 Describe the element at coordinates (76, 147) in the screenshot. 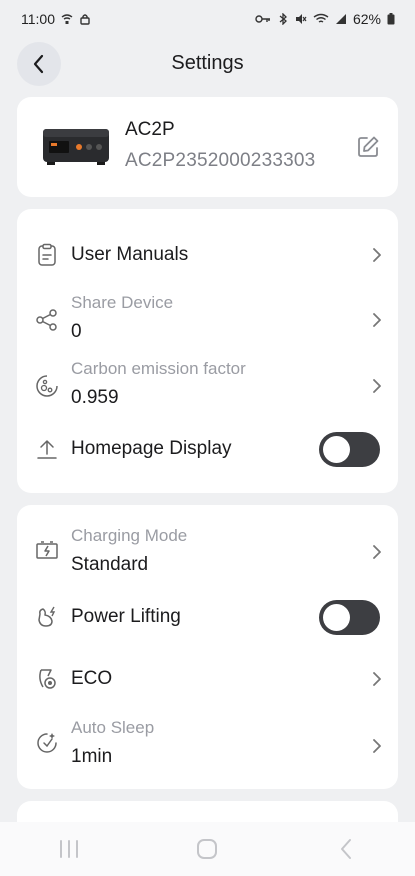

I see `device-image` at that location.